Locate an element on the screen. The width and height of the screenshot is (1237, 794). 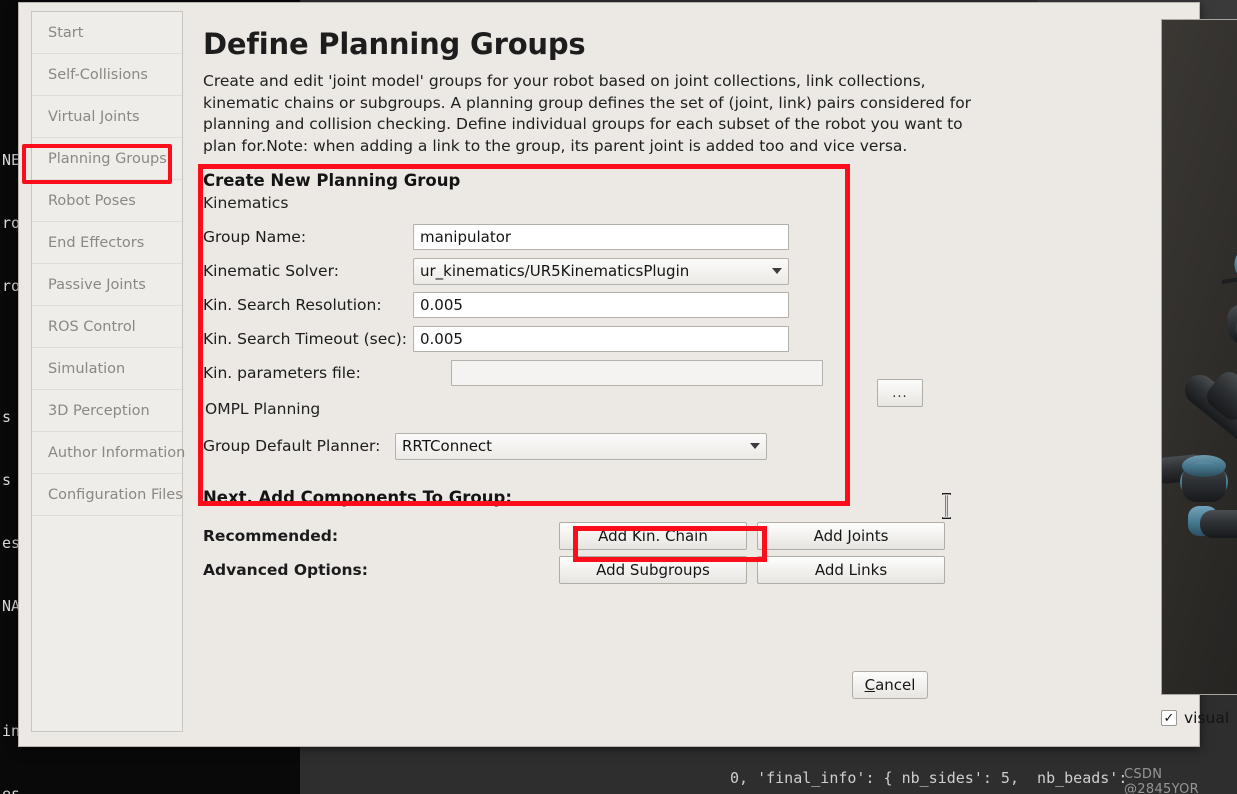
sidebar-item-end-effectors: End Effectors is located at coordinates (107, 243).